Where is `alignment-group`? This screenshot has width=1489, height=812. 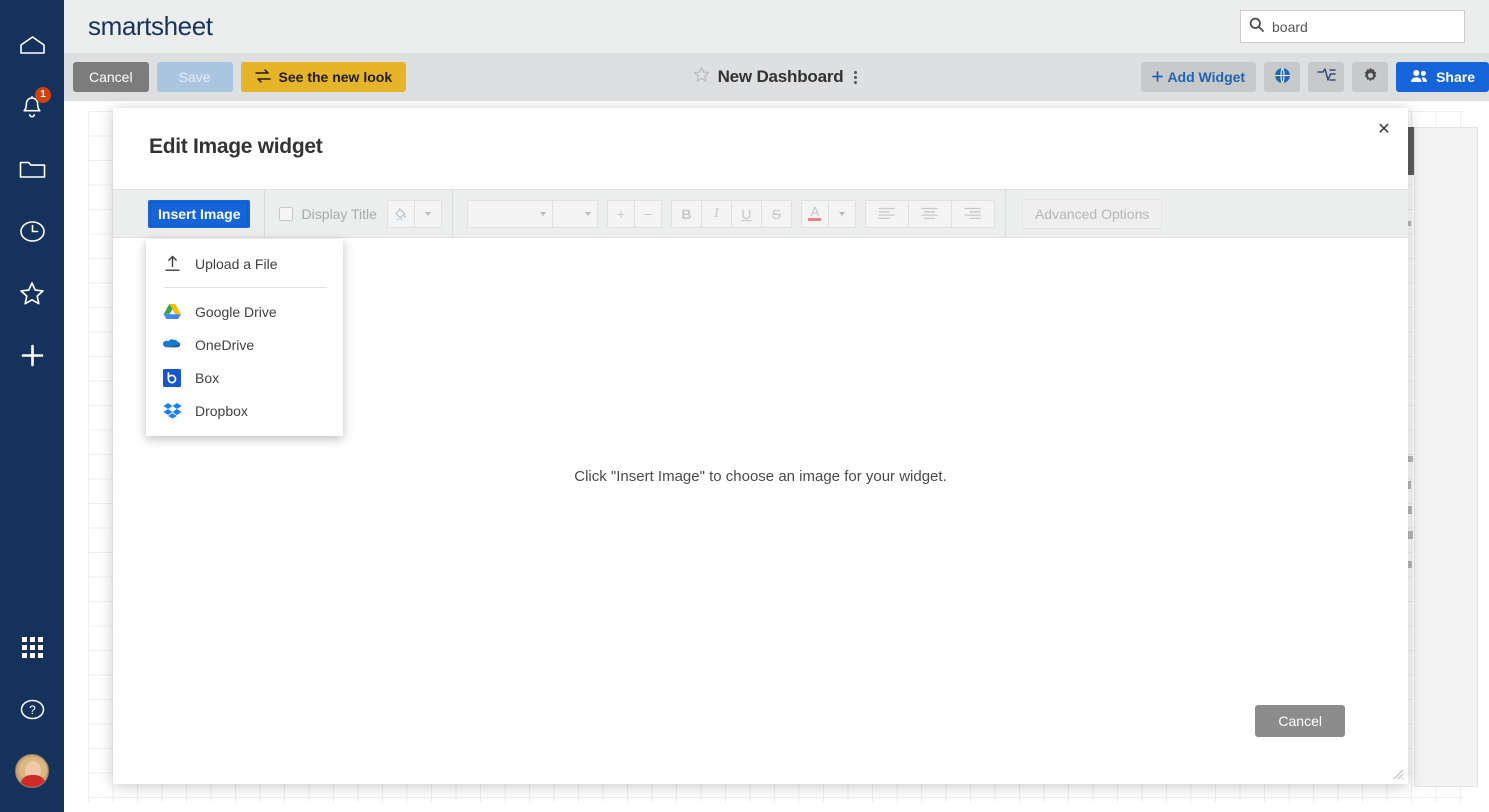 alignment-group is located at coordinates (929, 213).